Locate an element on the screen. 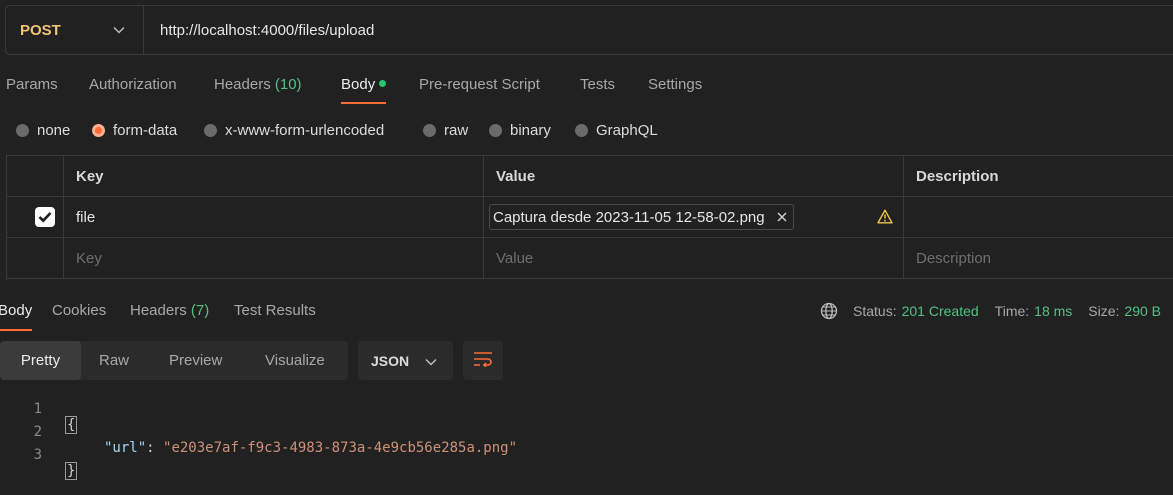  json-key: "url" is located at coordinates (125, 448).